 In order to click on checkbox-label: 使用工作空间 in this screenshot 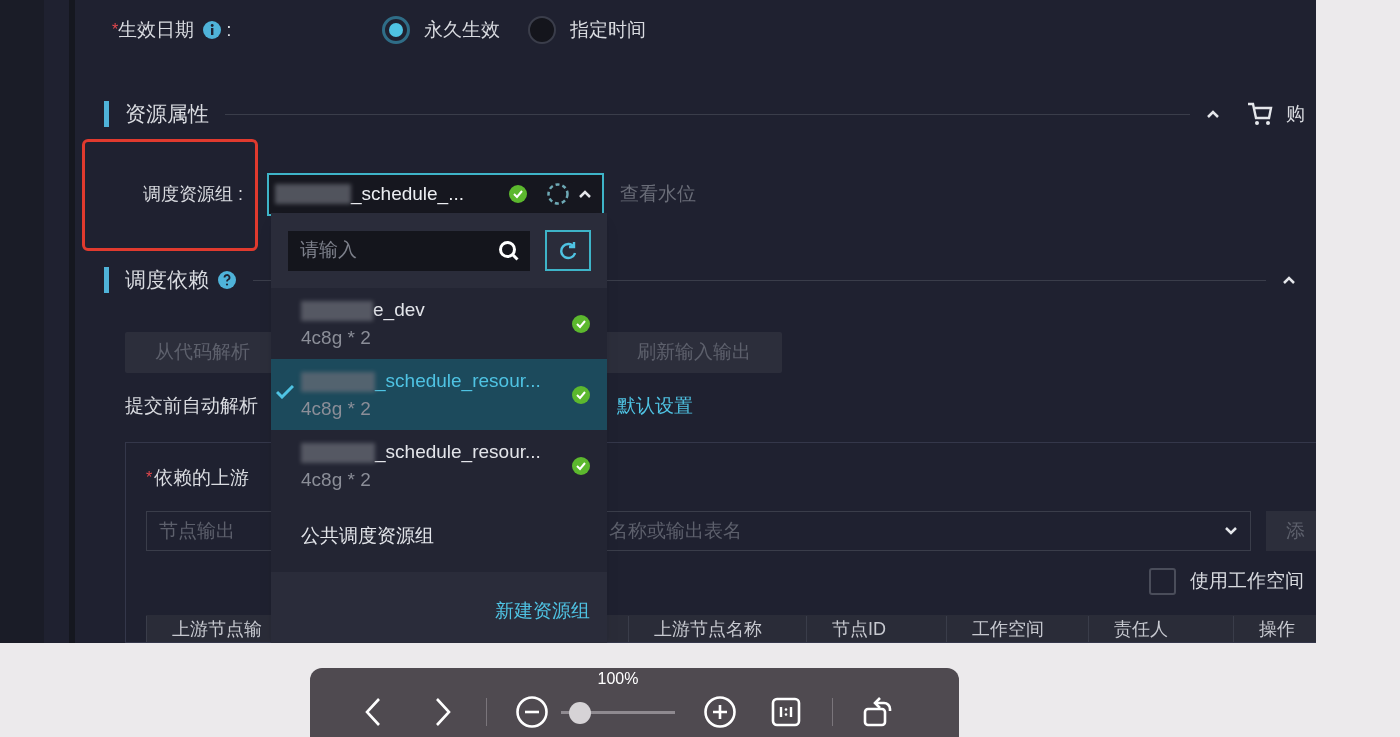, I will do `click(1247, 580)`.